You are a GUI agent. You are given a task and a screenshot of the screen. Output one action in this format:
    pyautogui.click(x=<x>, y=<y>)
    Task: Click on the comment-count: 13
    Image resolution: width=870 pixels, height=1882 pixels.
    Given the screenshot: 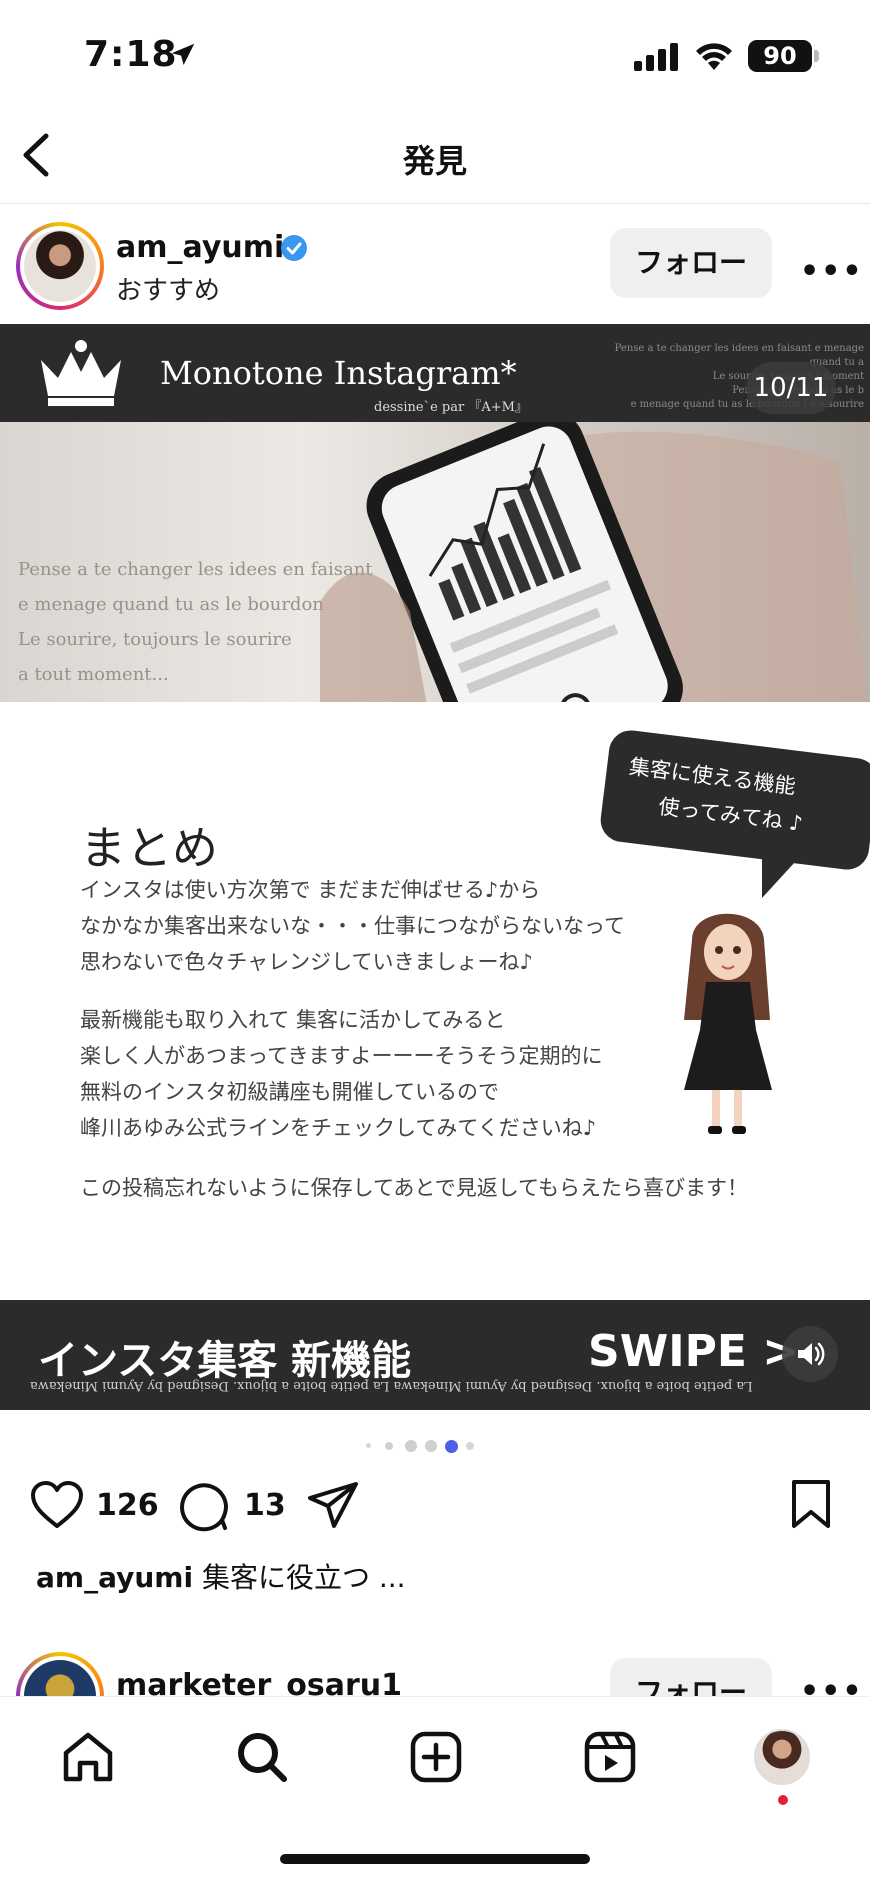 What is the action you would take?
    pyautogui.click(x=265, y=1505)
    